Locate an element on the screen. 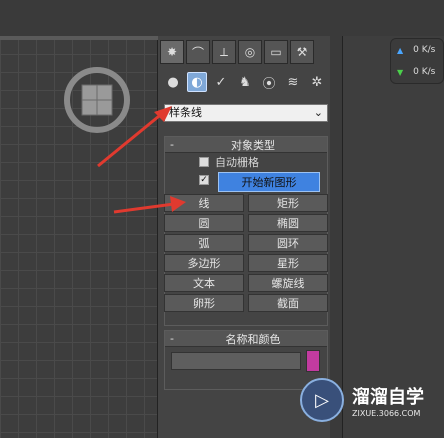  spacewarp-icon: ≋ is located at coordinates (293, 82).